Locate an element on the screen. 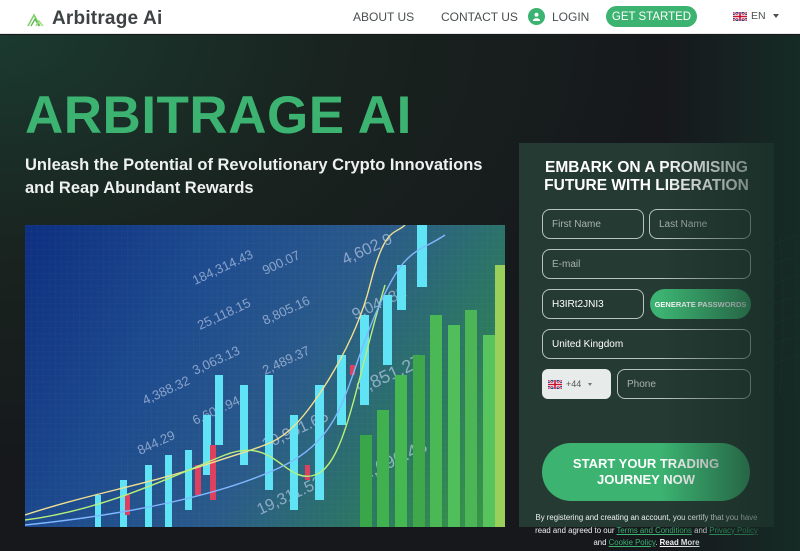  country-select: United Kingdom is located at coordinates (646, 344).